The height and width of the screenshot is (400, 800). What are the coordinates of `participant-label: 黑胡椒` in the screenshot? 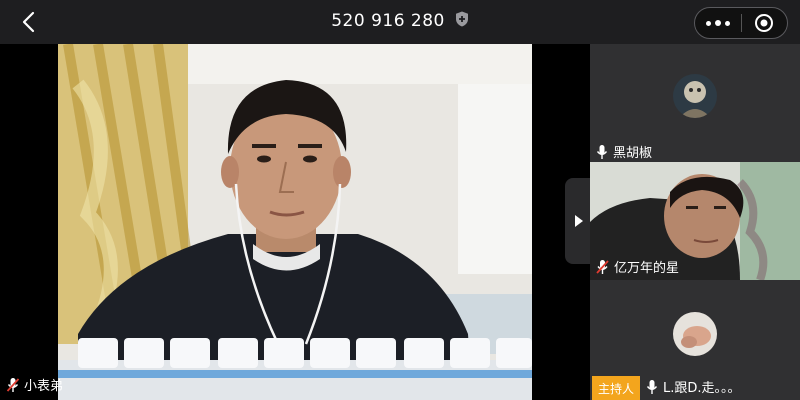 It's located at (624, 151).